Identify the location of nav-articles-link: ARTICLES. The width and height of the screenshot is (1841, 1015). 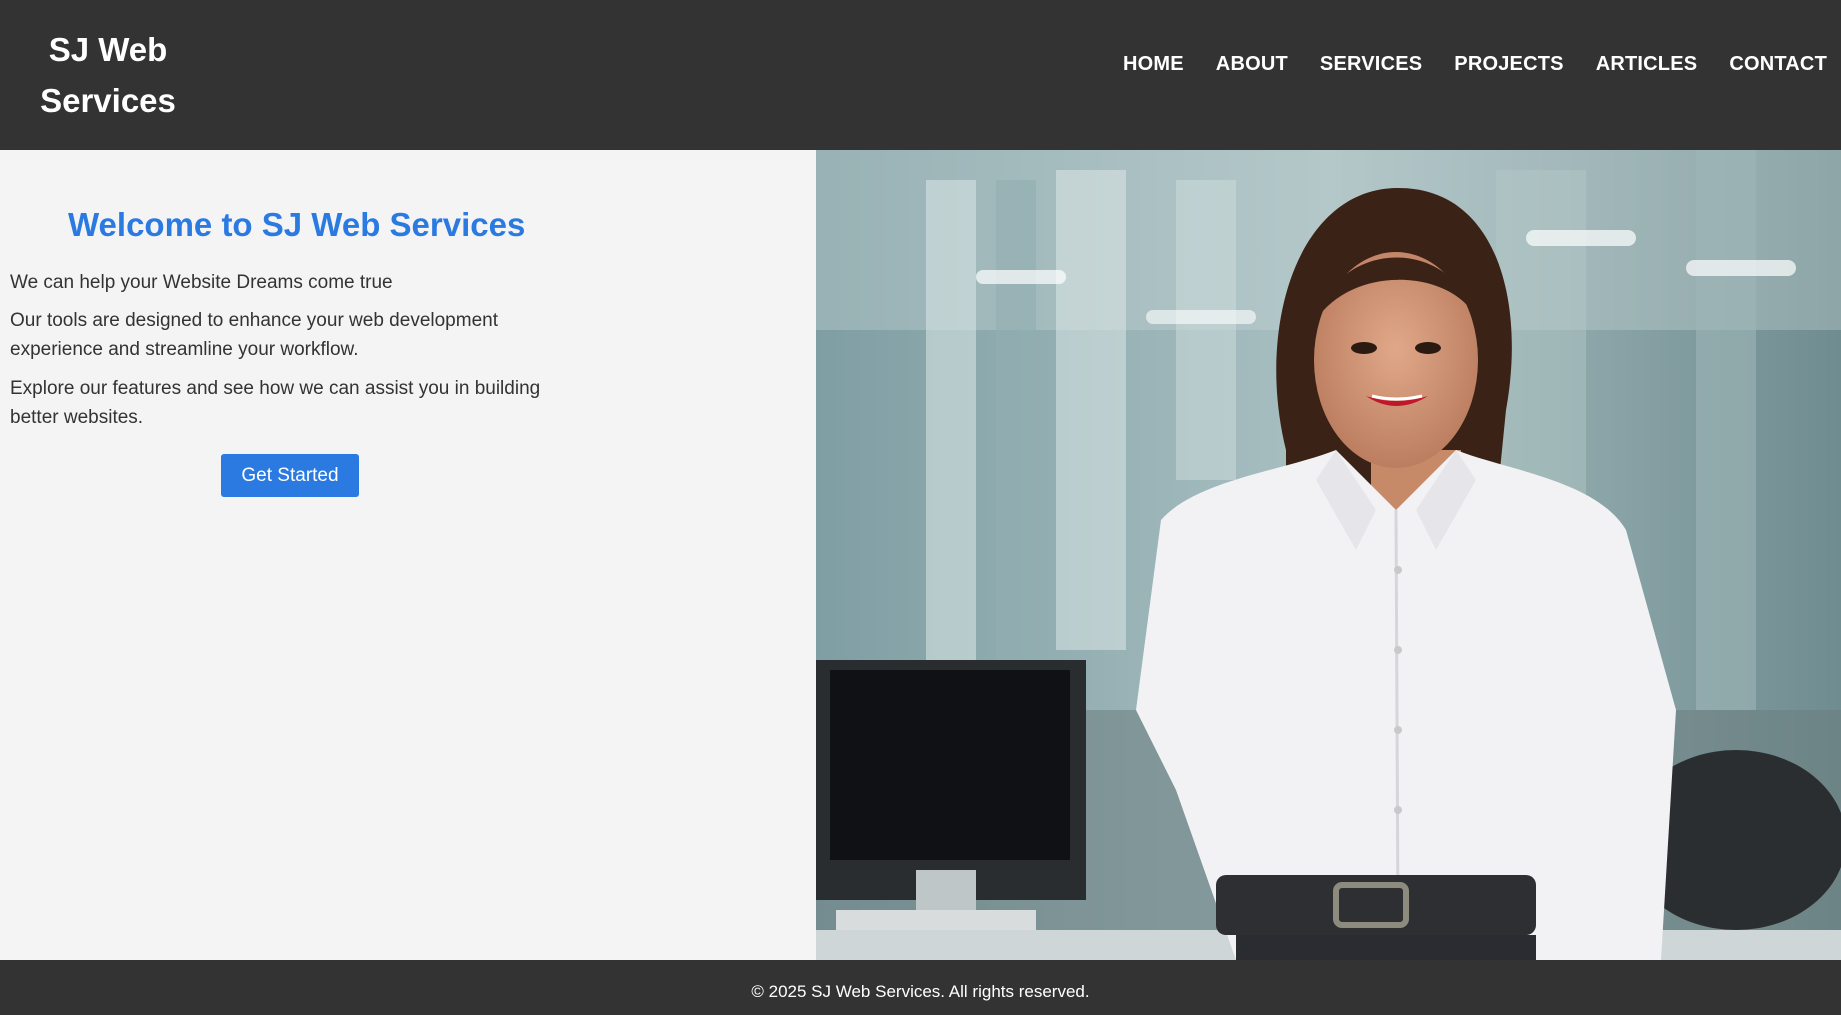
(1647, 64).